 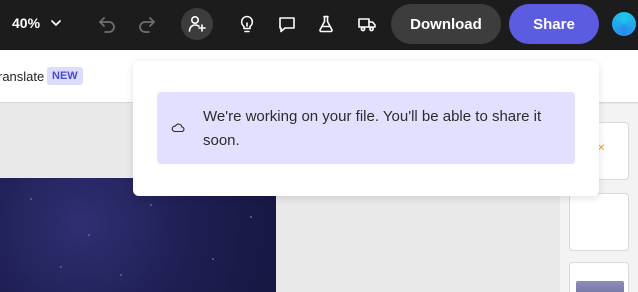 I want to click on thumbnail-image, so click(x=600, y=286).